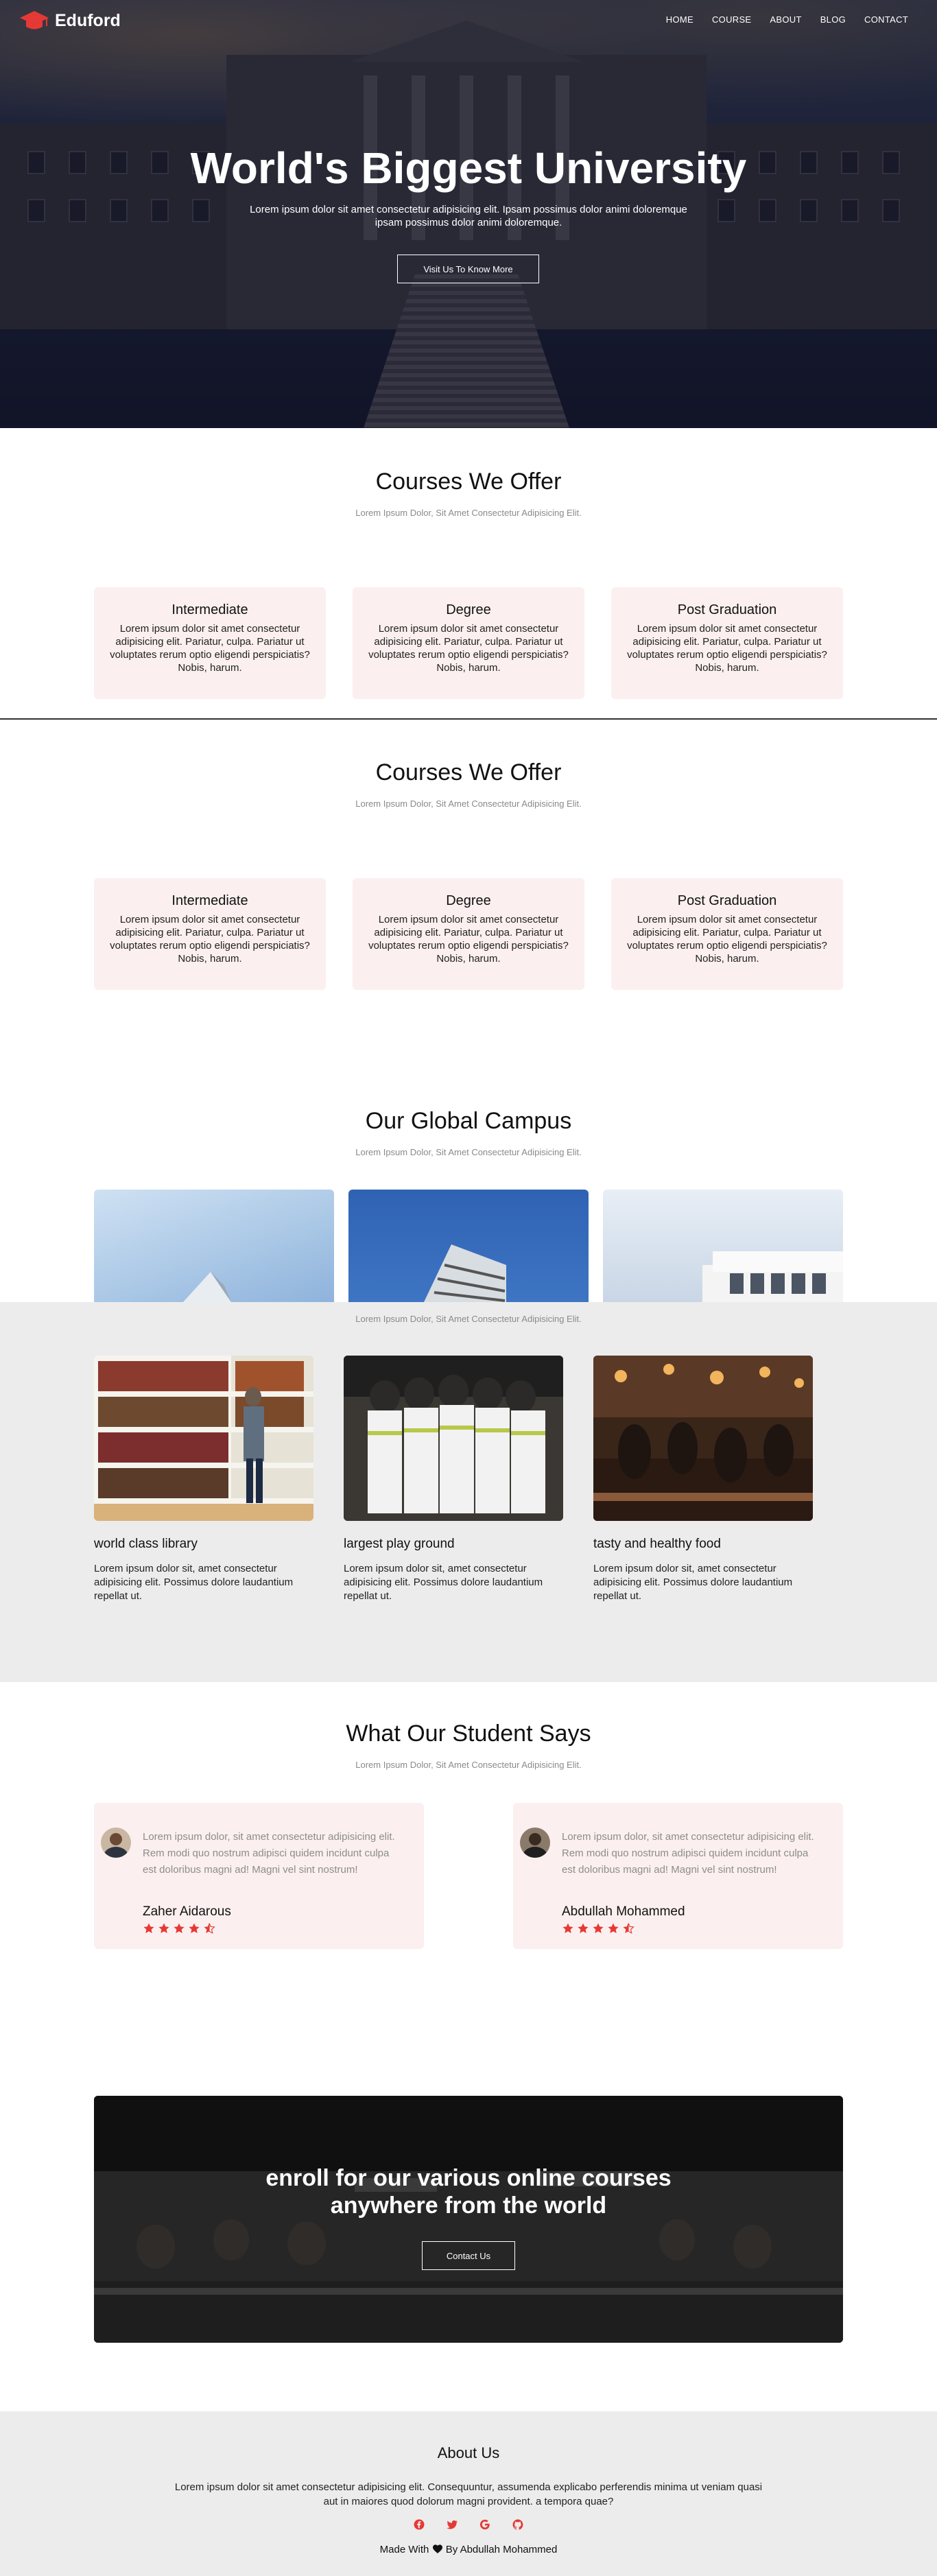 Image resolution: width=937 pixels, height=2576 pixels. What do you see at coordinates (187, 1911) in the screenshot?
I see `testimonial-name: Zaher Aidarous` at bounding box center [187, 1911].